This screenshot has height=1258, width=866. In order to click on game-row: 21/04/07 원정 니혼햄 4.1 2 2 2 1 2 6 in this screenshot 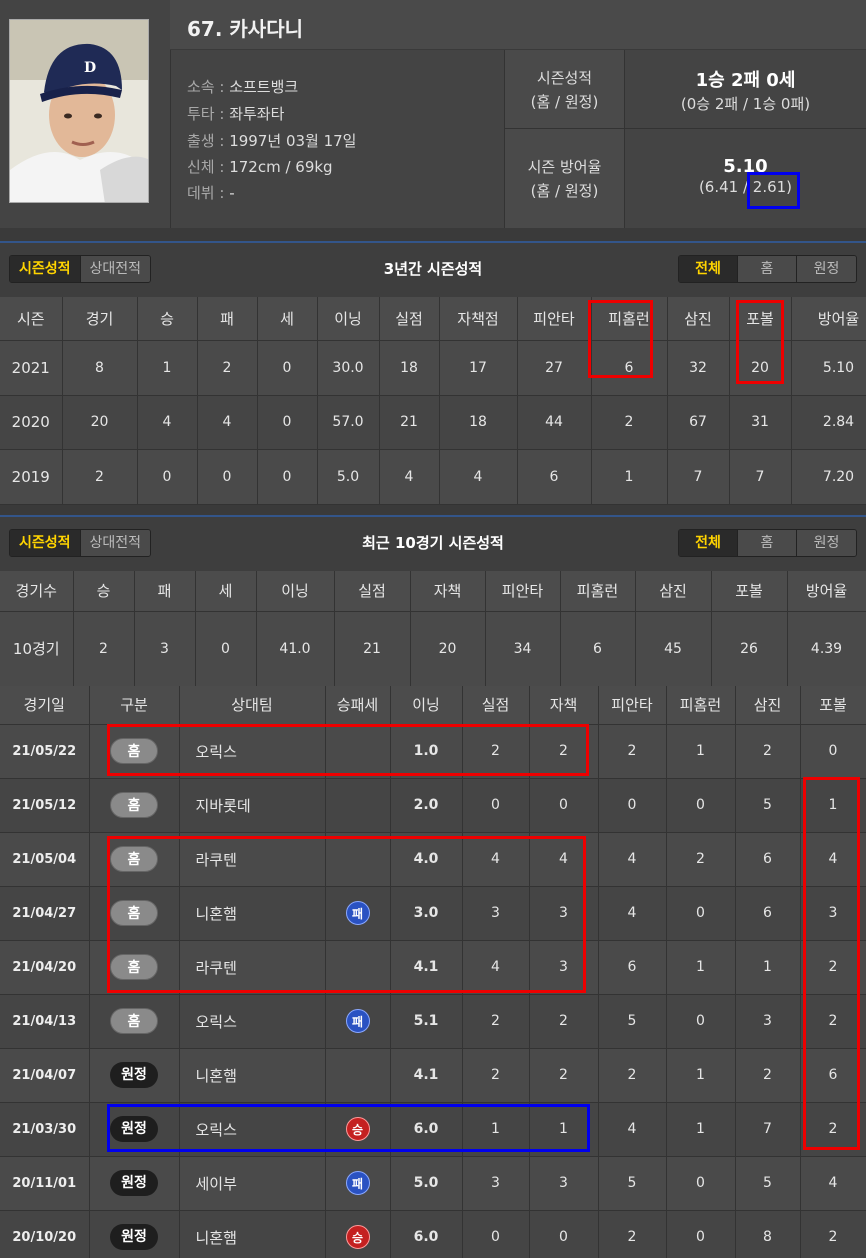, I will do `click(433, 1075)`.